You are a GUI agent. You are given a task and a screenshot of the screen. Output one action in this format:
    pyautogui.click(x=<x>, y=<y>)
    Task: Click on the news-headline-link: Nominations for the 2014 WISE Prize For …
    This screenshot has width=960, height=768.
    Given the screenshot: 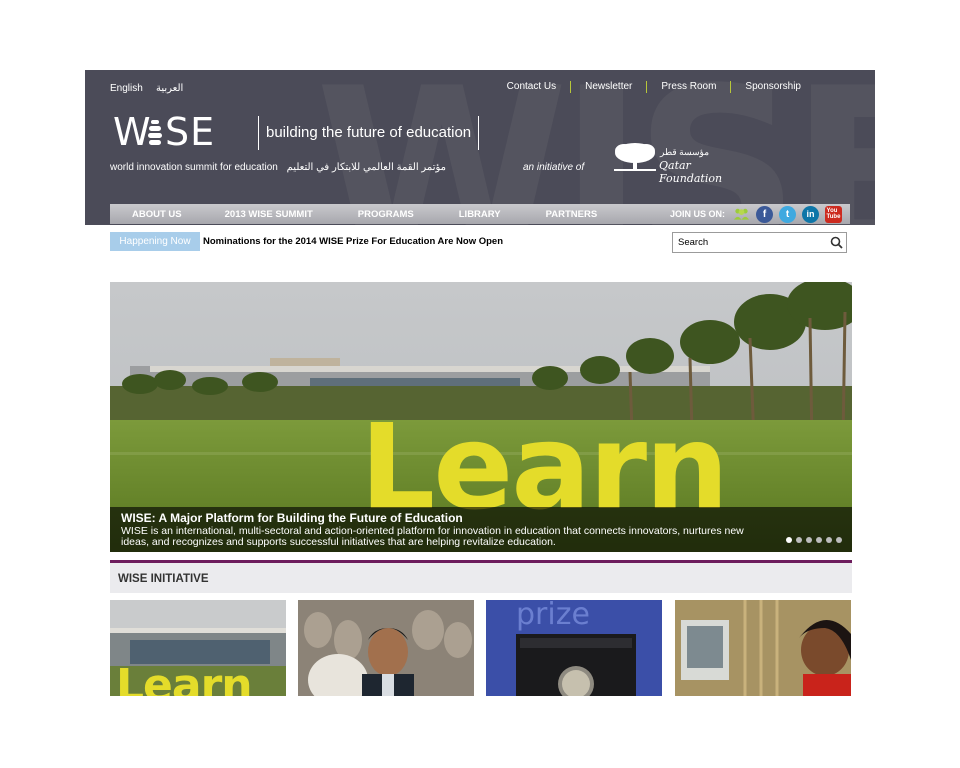 What is the action you would take?
    pyautogui.click(x=353, y=241)
    